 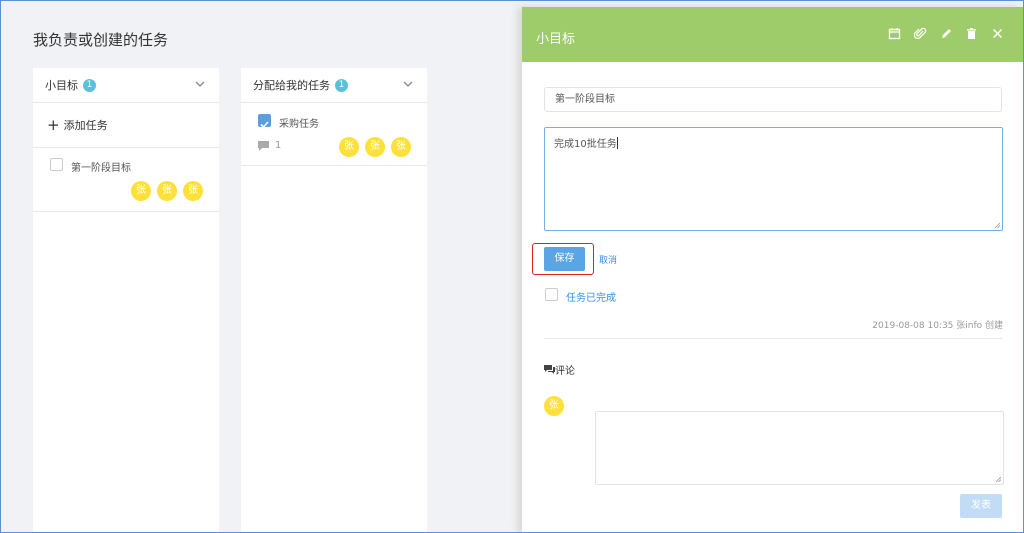 I want to click on comment-count: 1, so click(x=278, y=145).